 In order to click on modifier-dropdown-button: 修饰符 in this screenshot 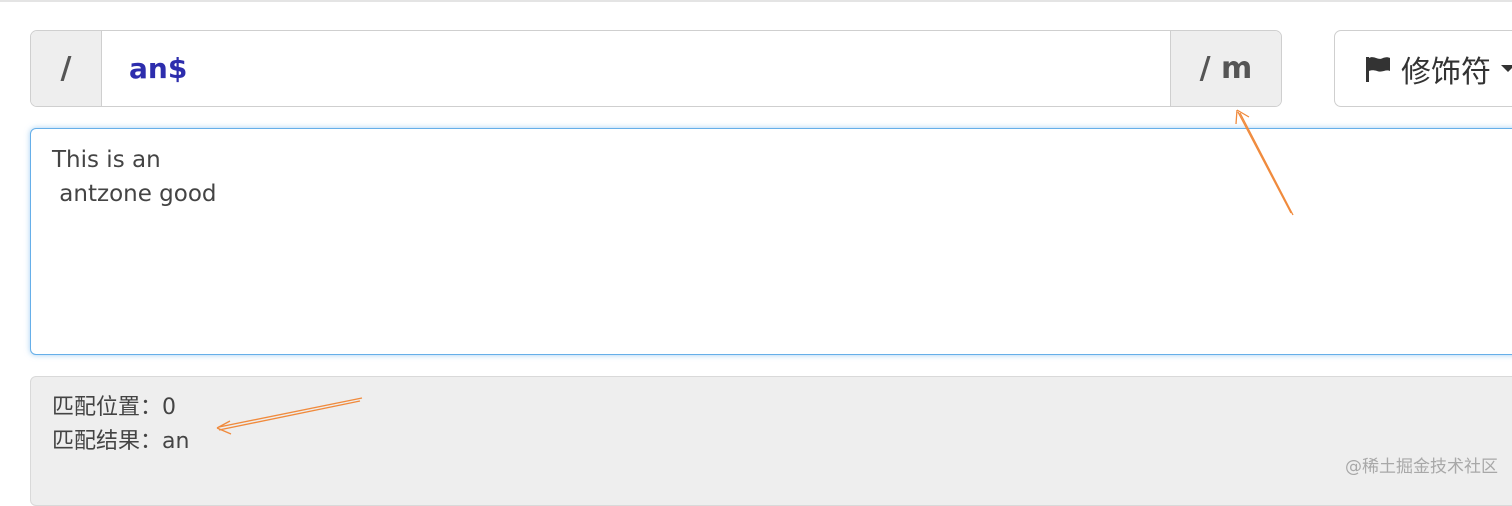, I will do `click(1423, 68)`.